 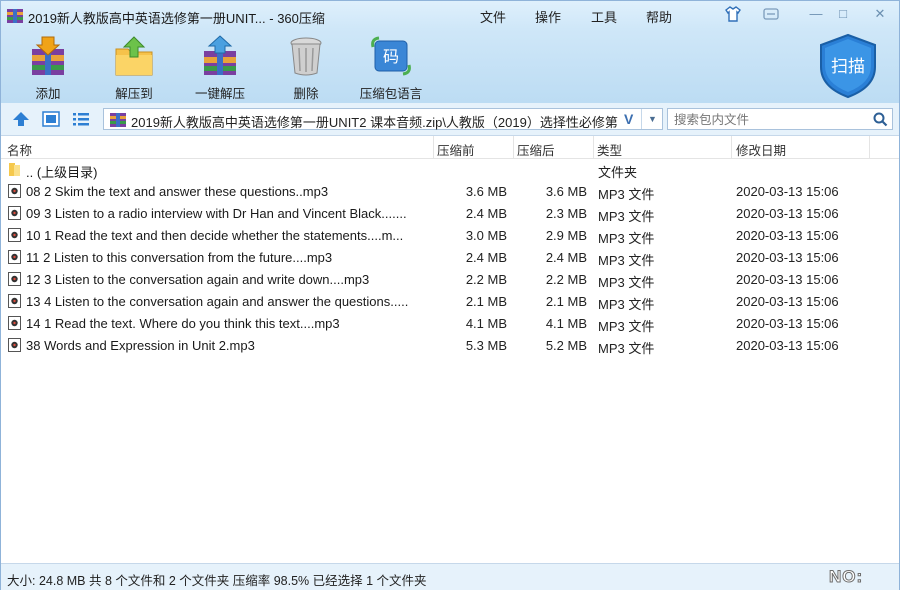 I want to click on toolbar: 添加 解压到 一键解压 删除 码 压缩包语言 扫描, so click(x=450, y=66).